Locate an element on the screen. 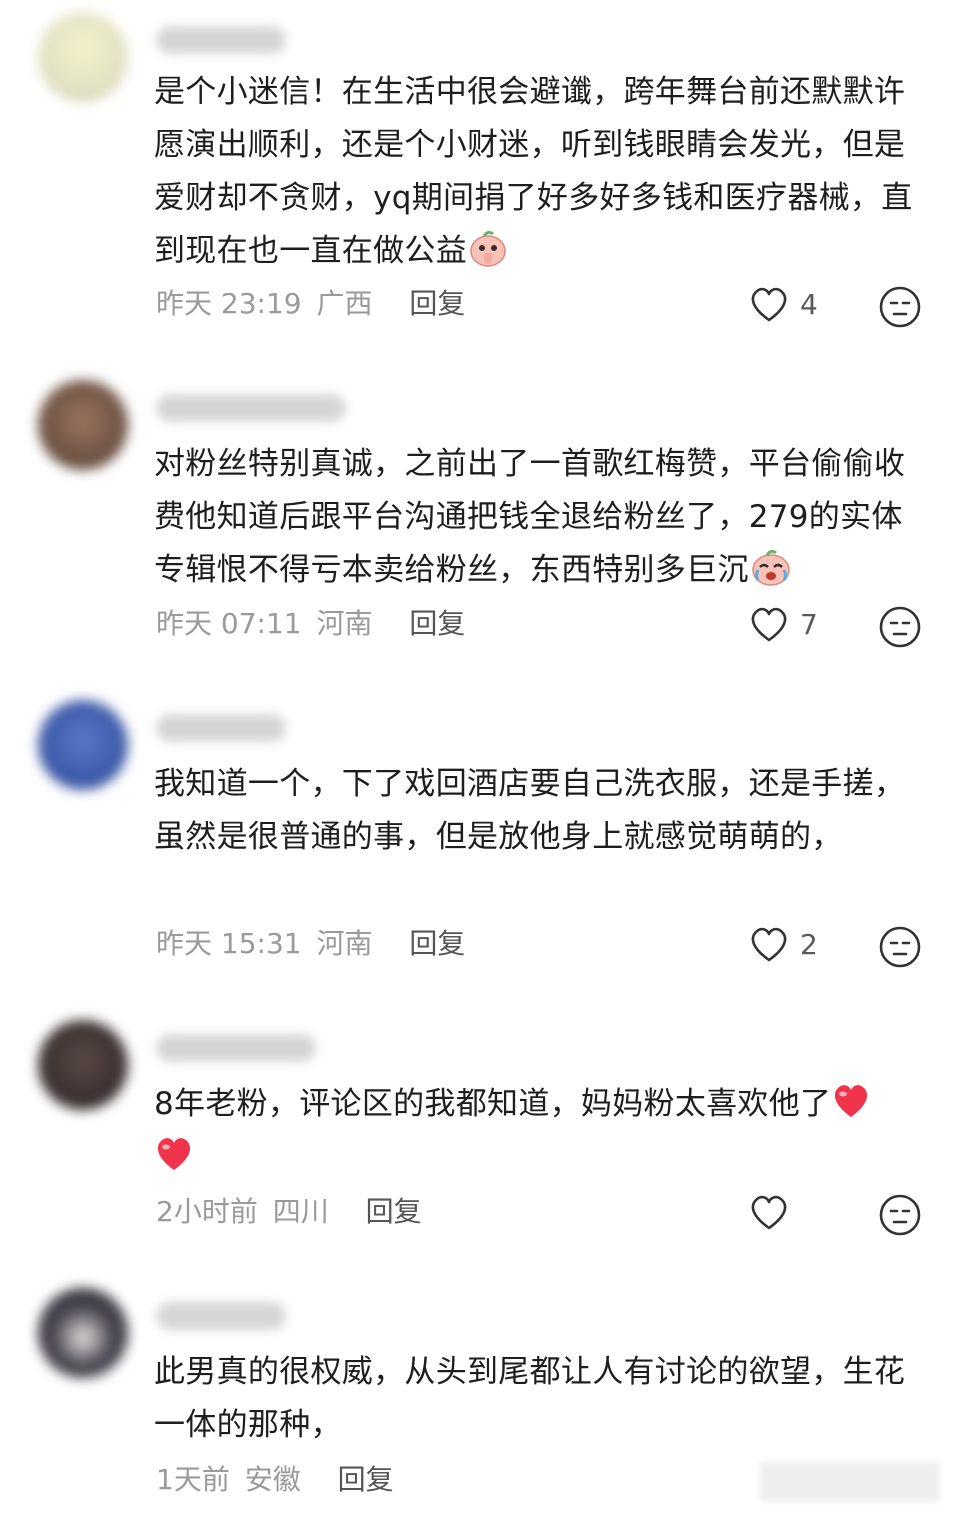  comment-text: 此男真的很权威，从头到尾都让人有讨论的欲望，生花一体的那种， is located at coordinates (541, 1399).